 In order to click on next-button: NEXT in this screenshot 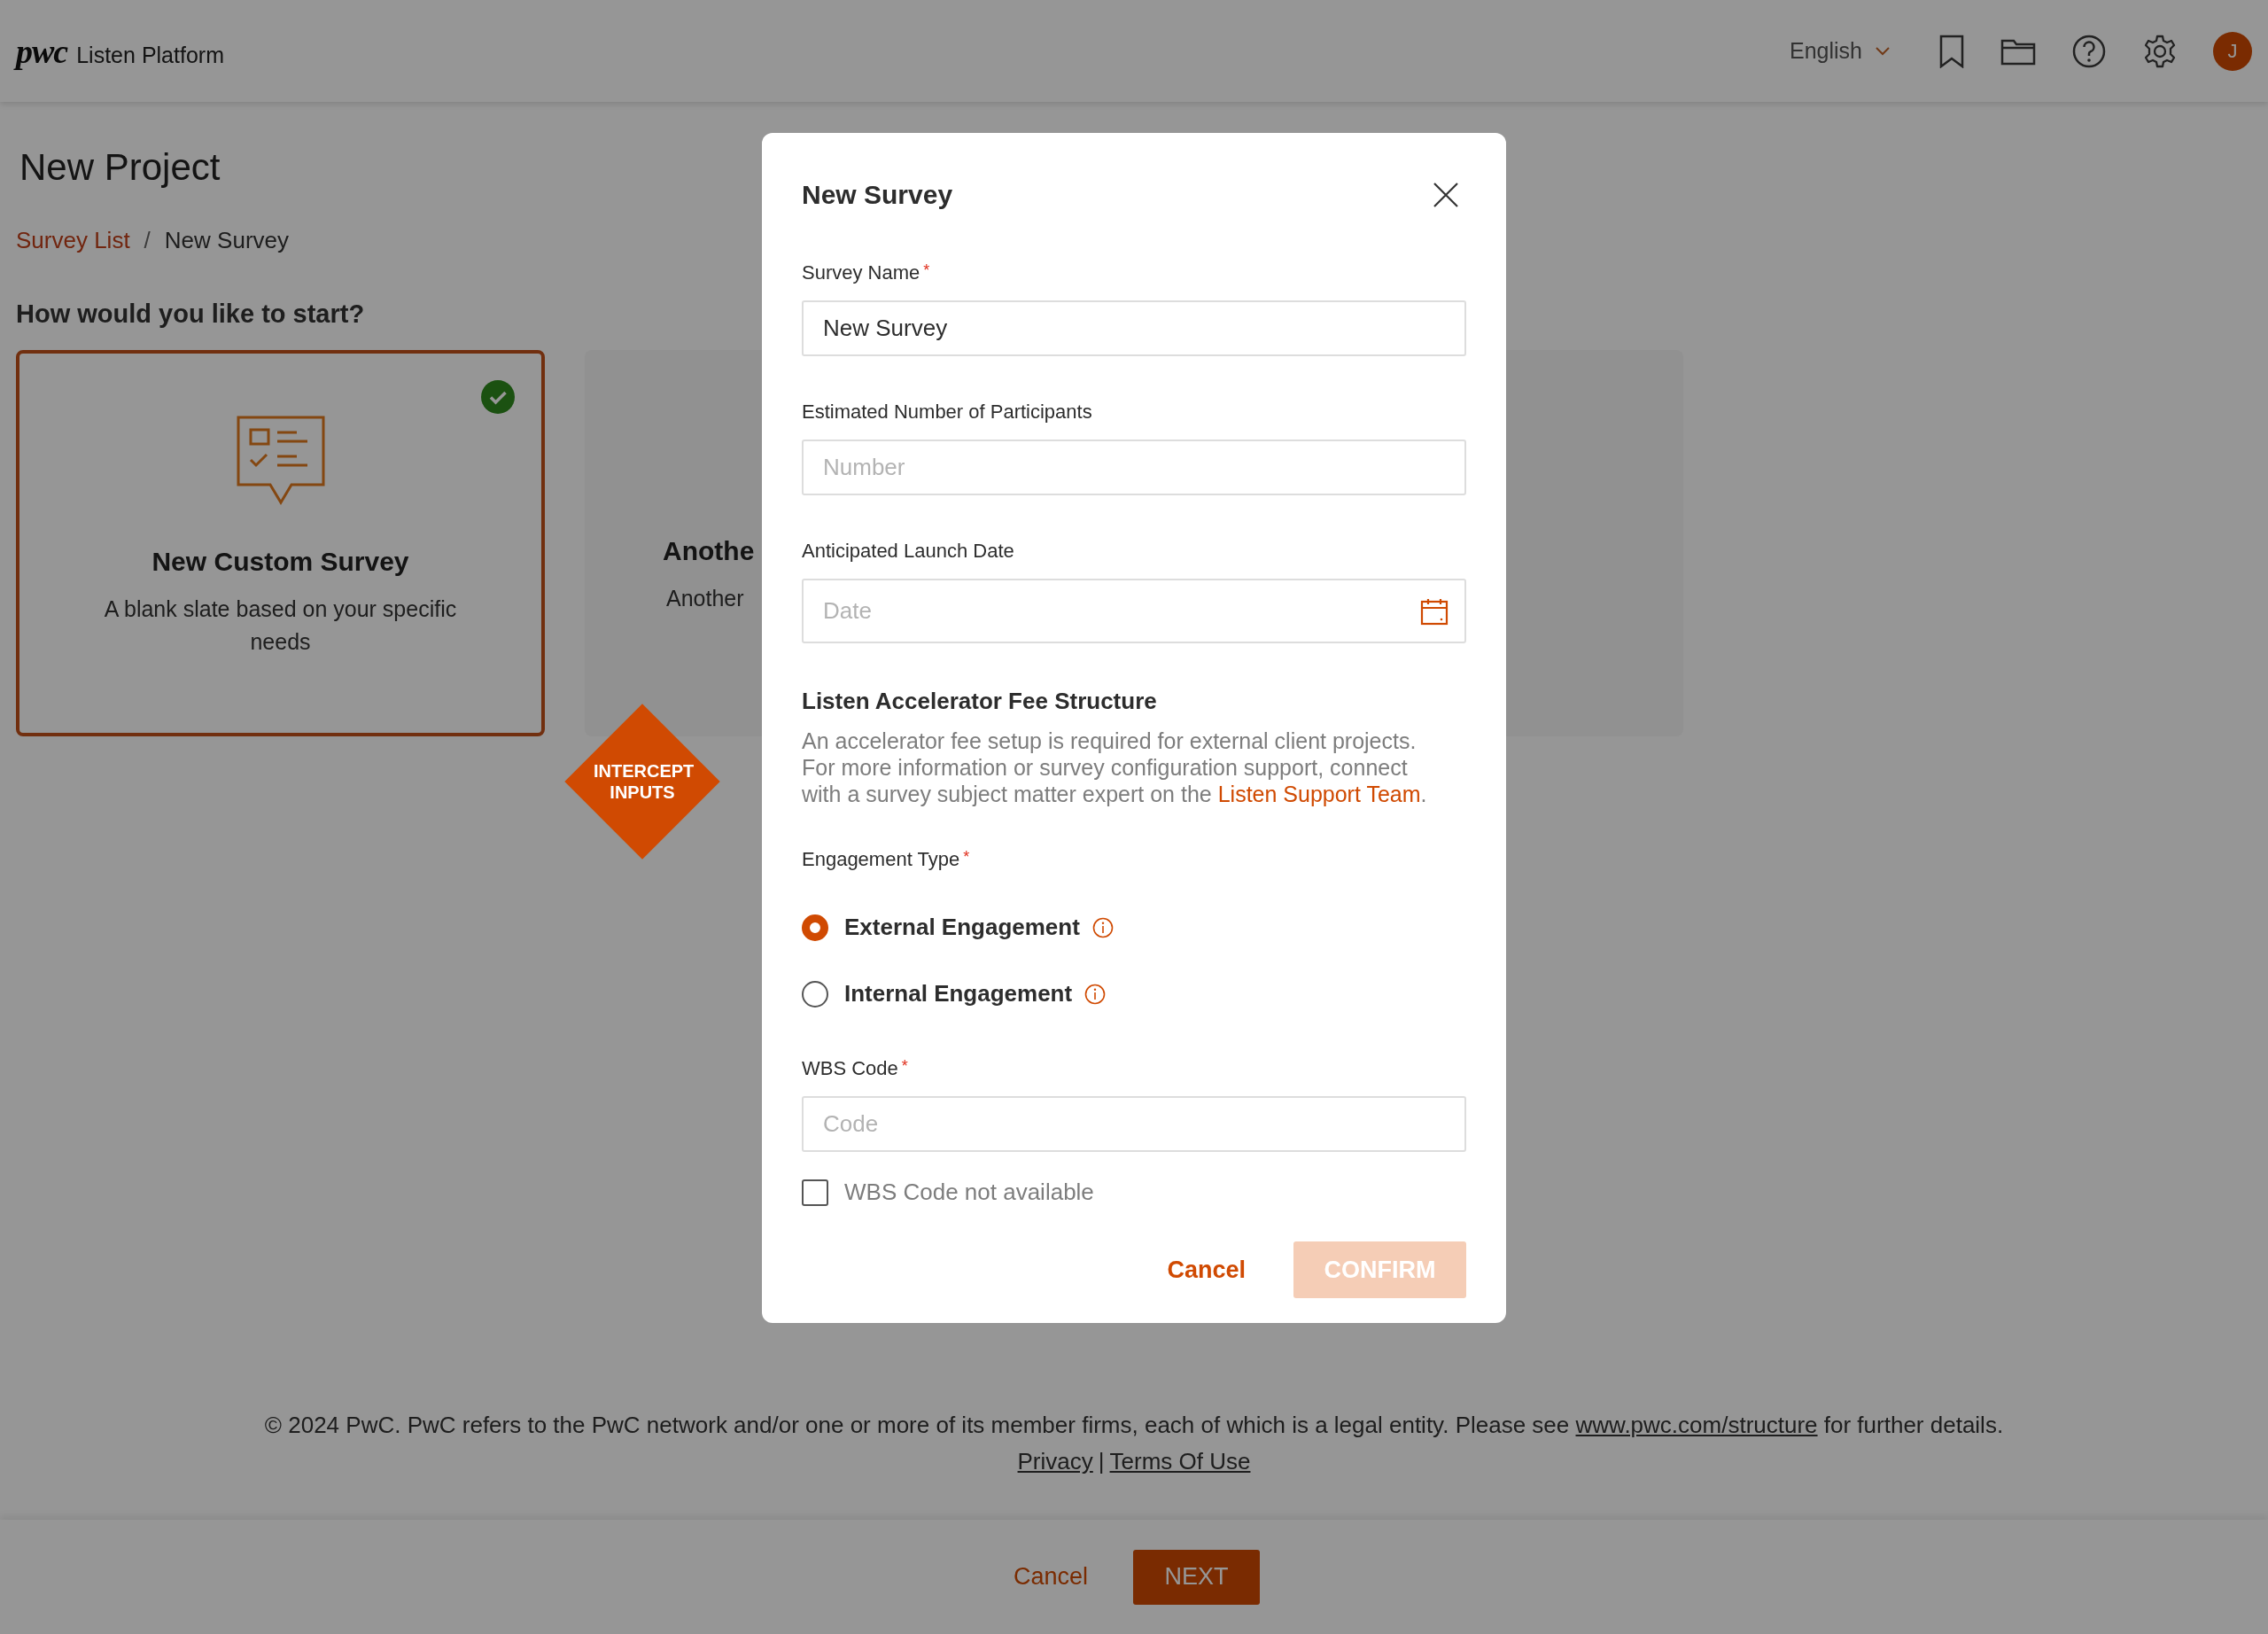, I will do `click(1196, 1577)`.